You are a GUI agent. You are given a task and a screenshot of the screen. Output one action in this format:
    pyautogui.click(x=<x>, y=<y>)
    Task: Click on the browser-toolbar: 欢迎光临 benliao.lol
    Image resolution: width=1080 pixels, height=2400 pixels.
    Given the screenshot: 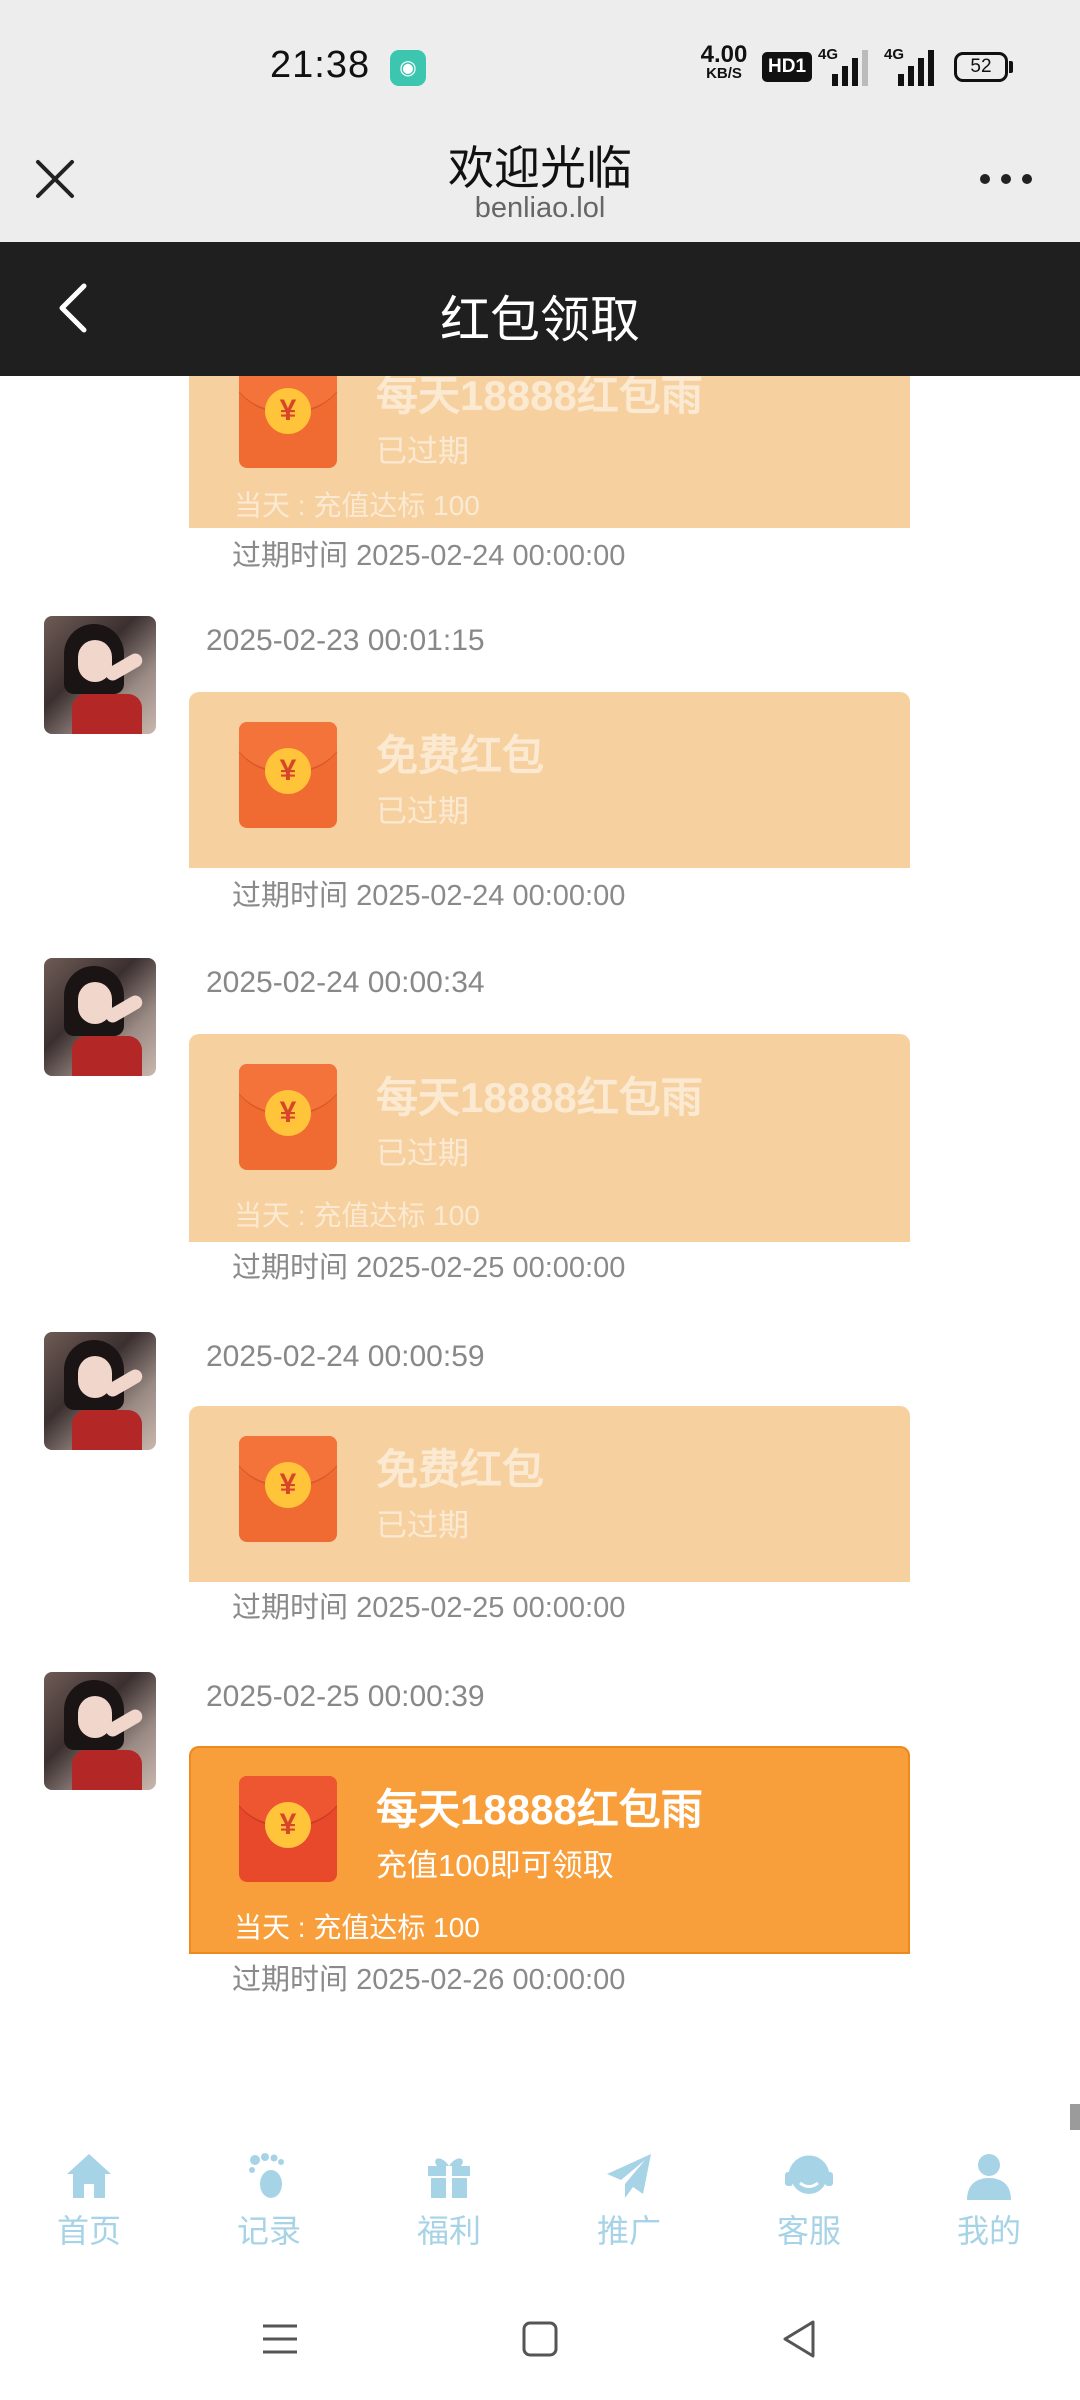 What is the action you would take?
    pyautogui.click(x=540, y=186)
    